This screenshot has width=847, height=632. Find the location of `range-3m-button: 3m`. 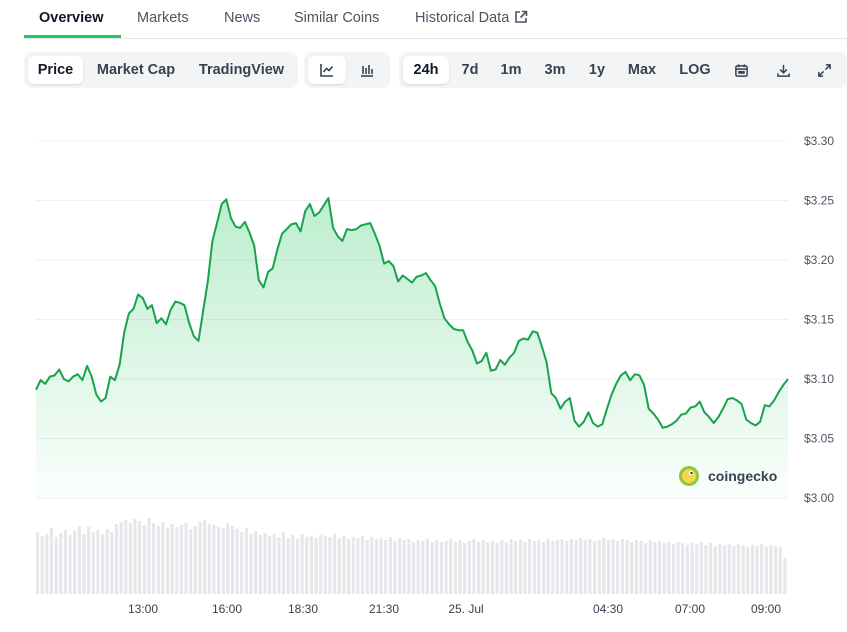

range-3m-button: 3m is located at coordinates (555, 70).